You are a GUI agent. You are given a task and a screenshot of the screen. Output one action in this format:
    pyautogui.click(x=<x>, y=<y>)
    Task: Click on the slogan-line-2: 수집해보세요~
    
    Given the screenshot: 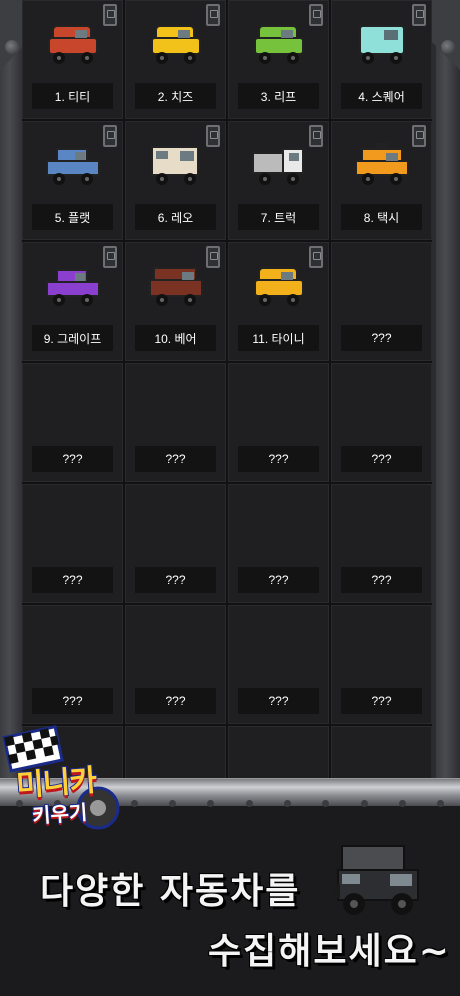 What is the action you would take?
    pyautogui.click(x=329, y=951)
    